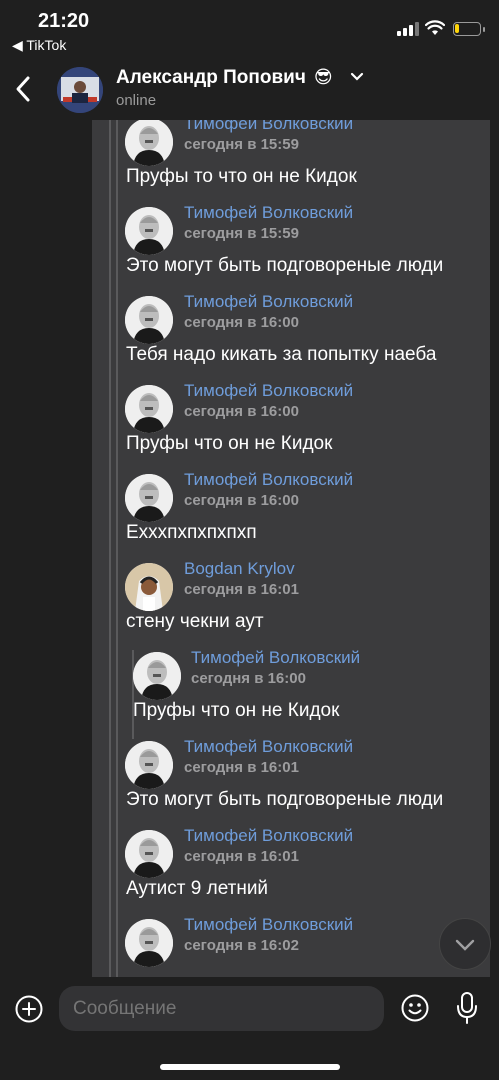  Describe the element at coordinates (250, 1067) in the screenshot. I see `home-indicator` at that location.